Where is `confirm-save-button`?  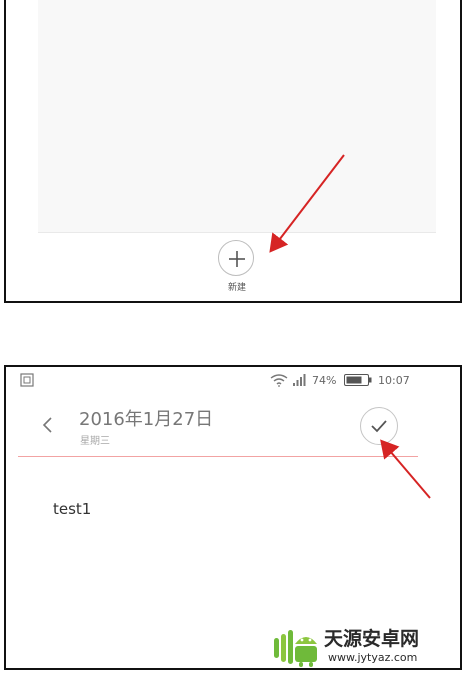 confirm-save-button is located at coordinates (379, 426).